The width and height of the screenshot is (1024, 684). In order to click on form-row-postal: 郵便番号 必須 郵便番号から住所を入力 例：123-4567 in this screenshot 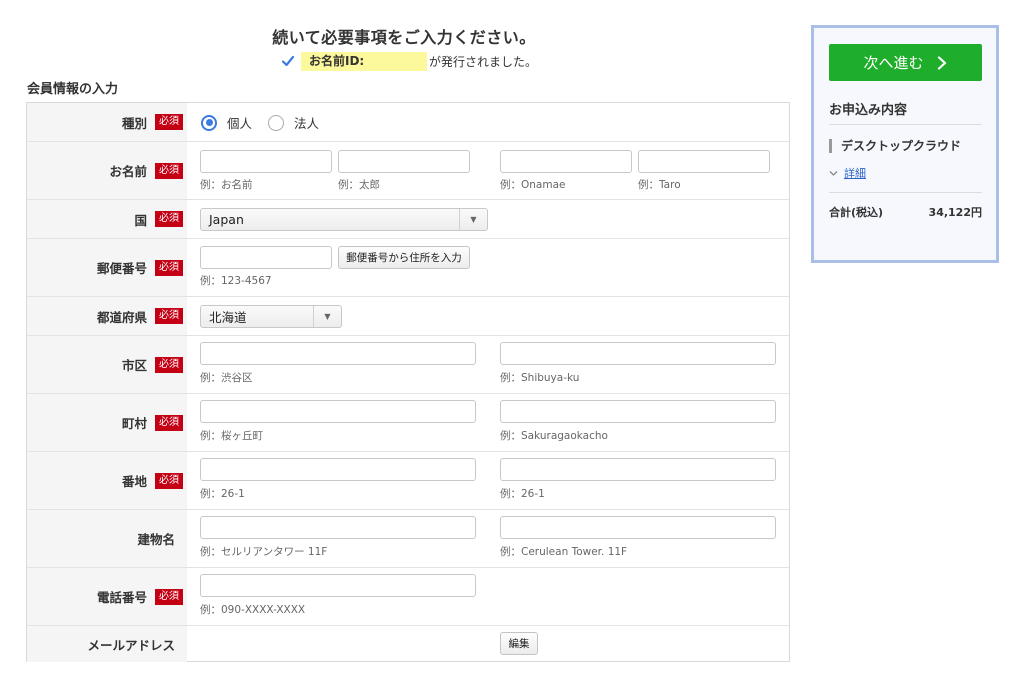, I will do `click(408, 268)`.